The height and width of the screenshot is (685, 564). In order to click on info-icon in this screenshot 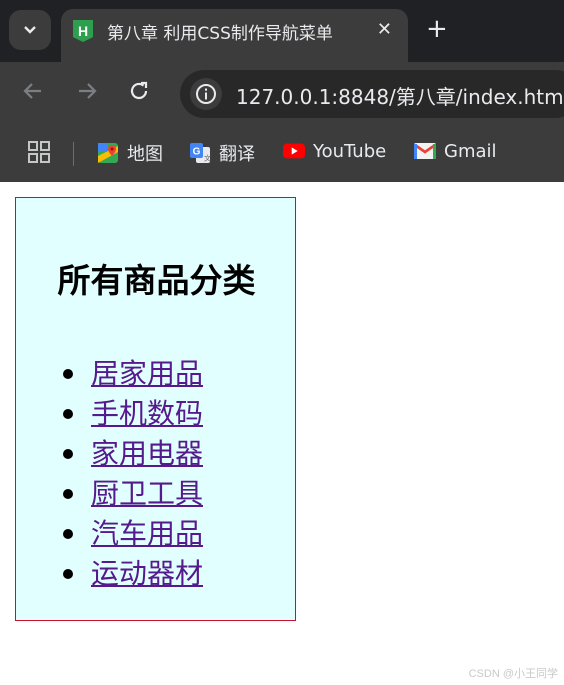, I will do `click(206, 94)`.